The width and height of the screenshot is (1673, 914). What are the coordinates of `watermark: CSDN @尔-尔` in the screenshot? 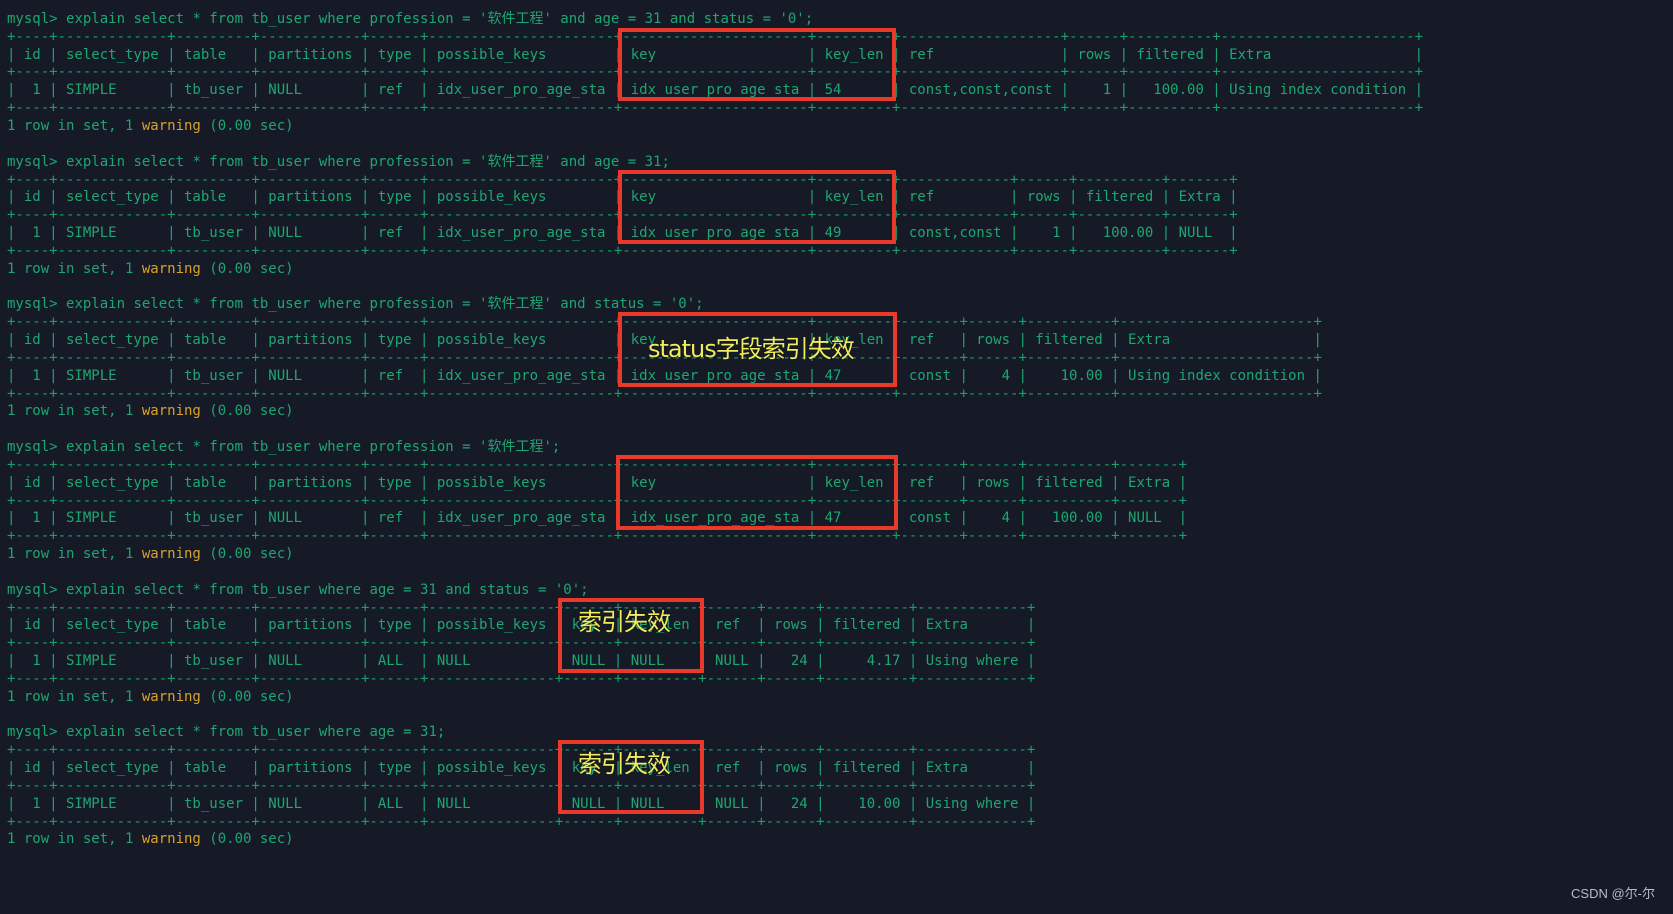 It's located at (1613, 893).